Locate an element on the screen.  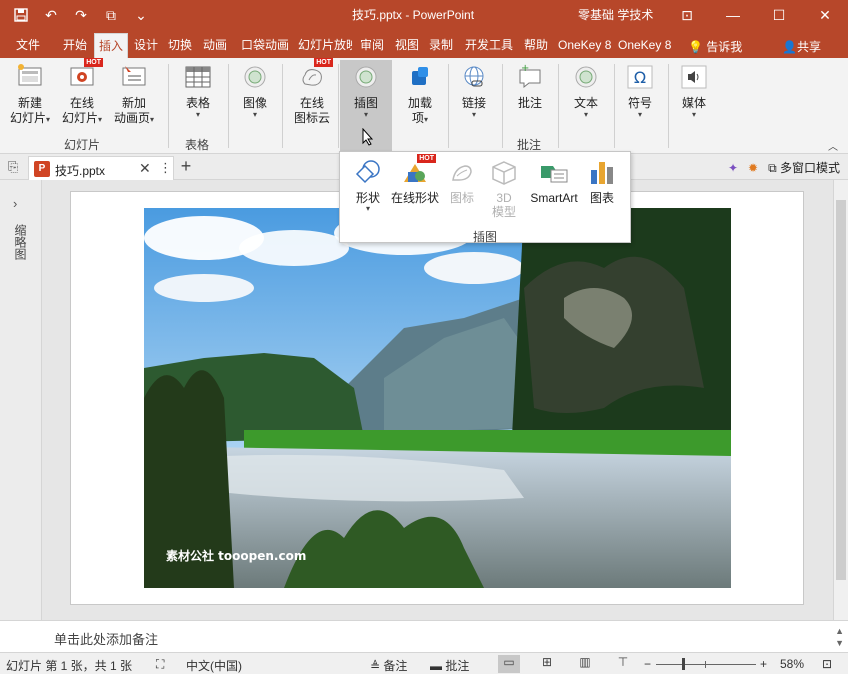
zoom-level: 58% is located at coordinates (792, 664).